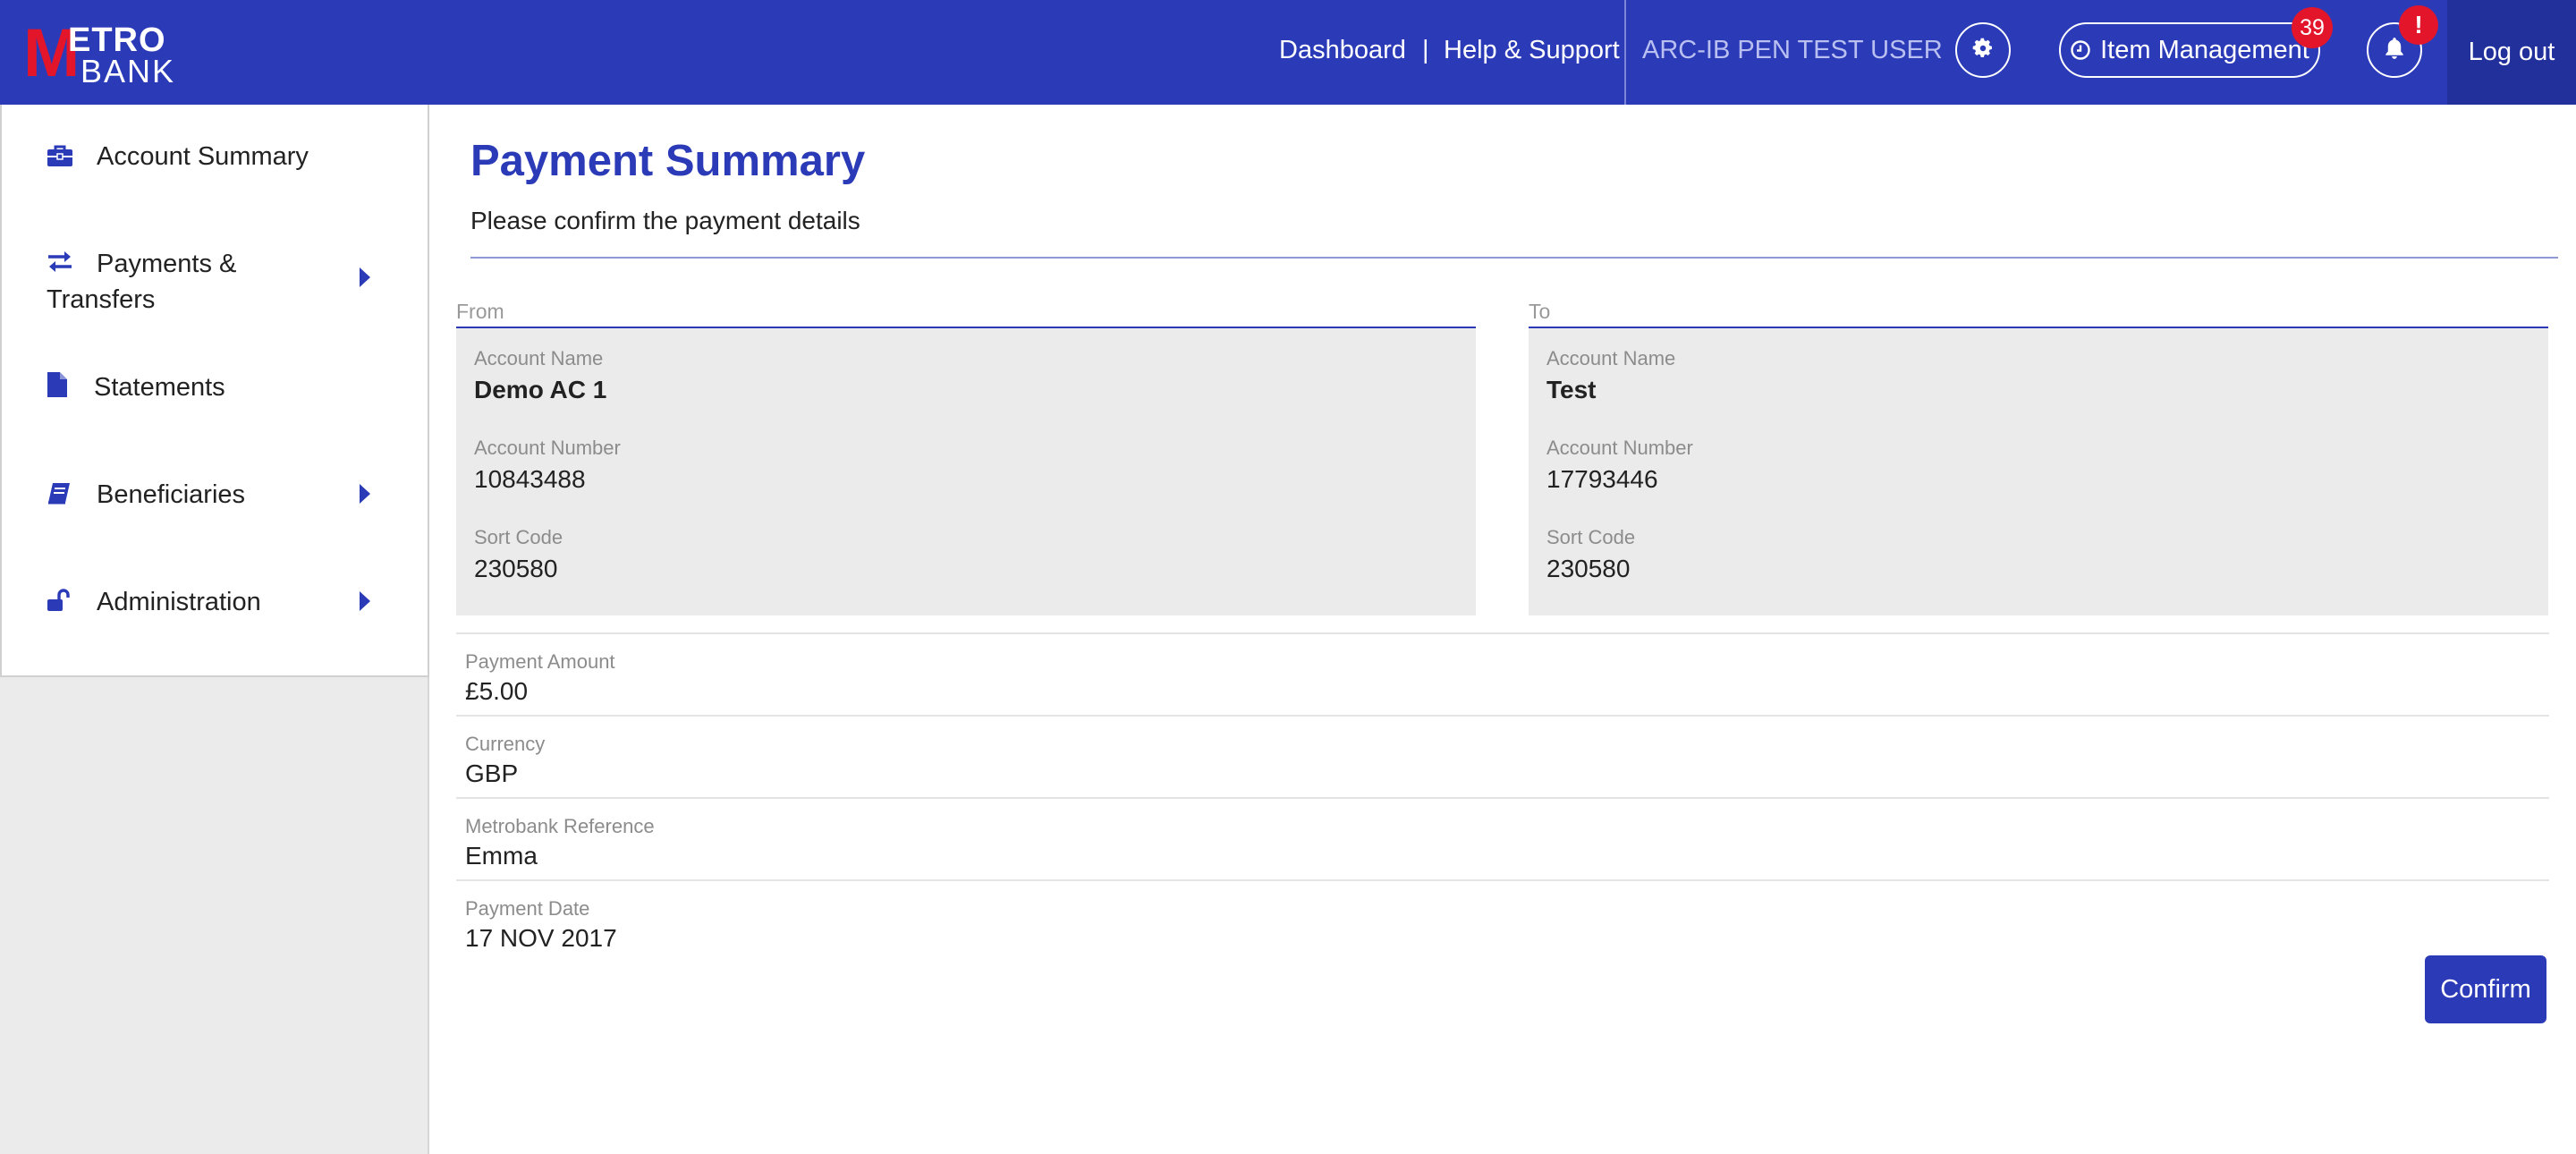  What do you see at coordinates (505, 744) in the screenshot?
I see `currency-label: Currency` at bounding box center [505, 744].